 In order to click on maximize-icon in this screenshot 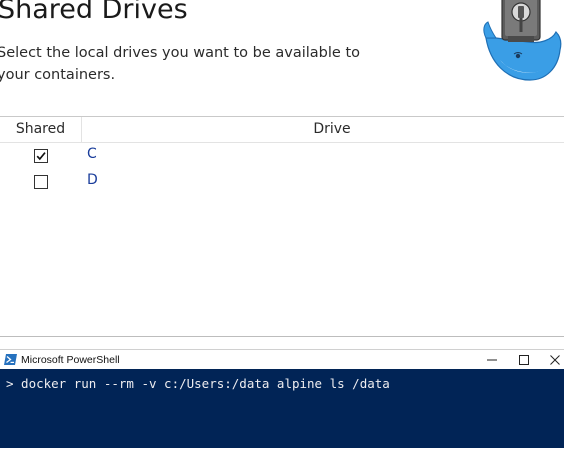, I will do `click(524, 360)`.